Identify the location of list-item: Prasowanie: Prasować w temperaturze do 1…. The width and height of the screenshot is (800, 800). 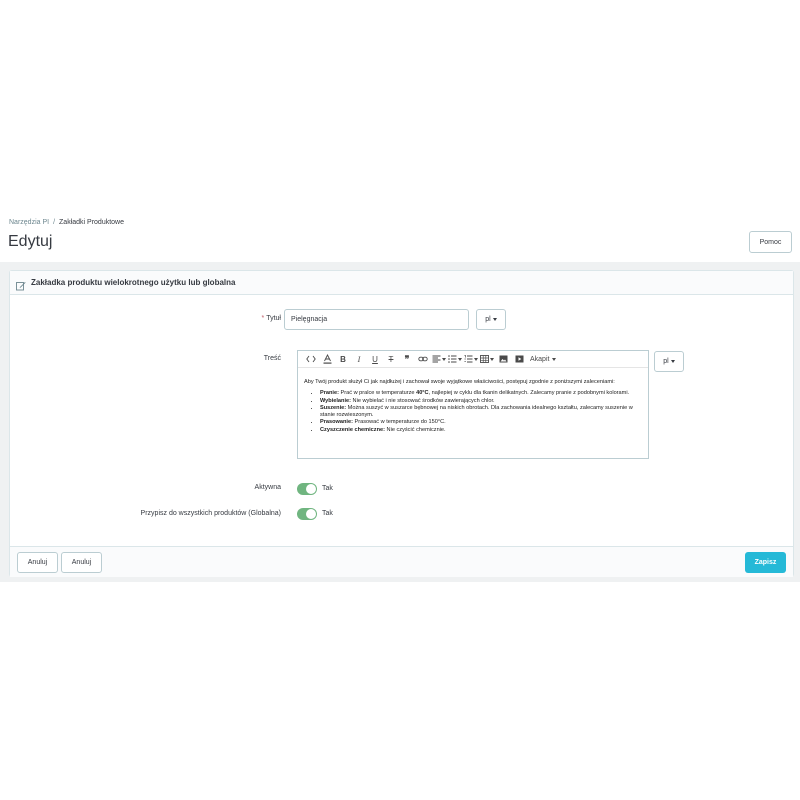
(481, 422).